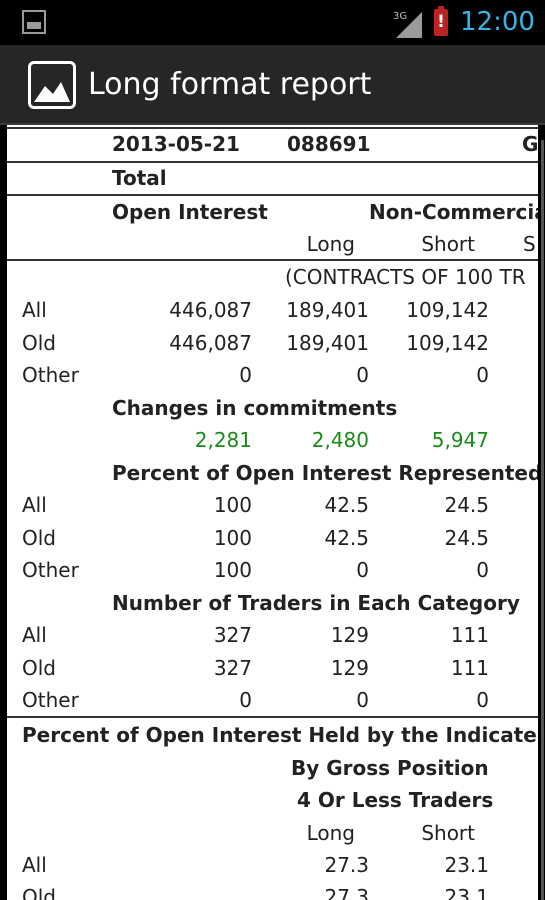 The height and width of the screenshot is (900, 545). What do you see at coordinates (316, 603) in the screenshot?
I see `section-title: Number of Traders in Each Category` at bounding box center [316, 603].